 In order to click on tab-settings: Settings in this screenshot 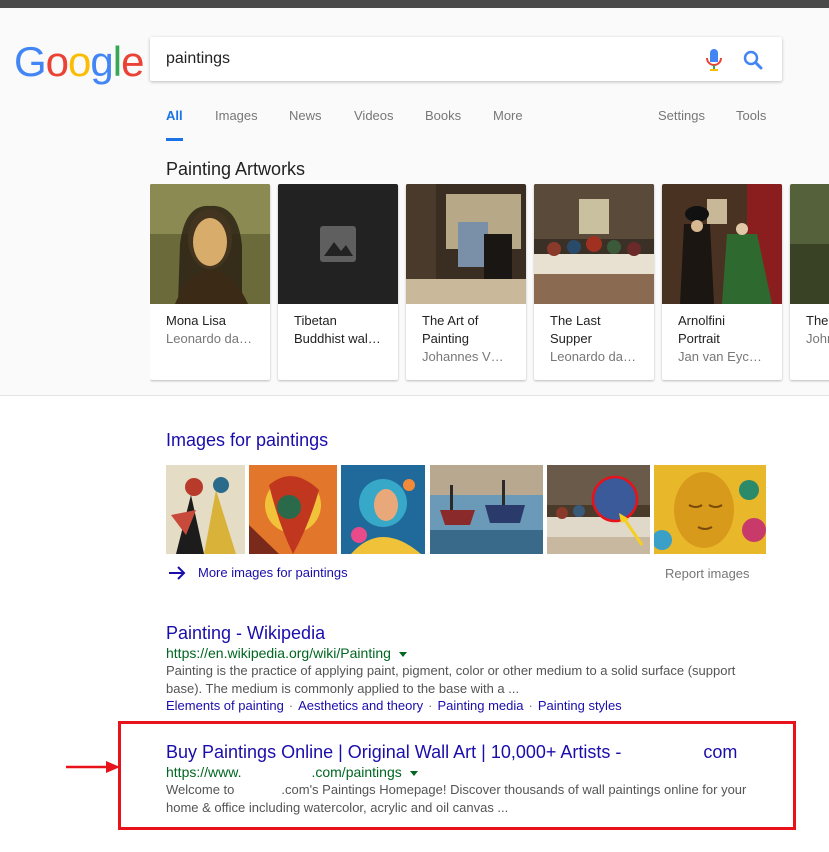, I will do `click(681, 115)`.